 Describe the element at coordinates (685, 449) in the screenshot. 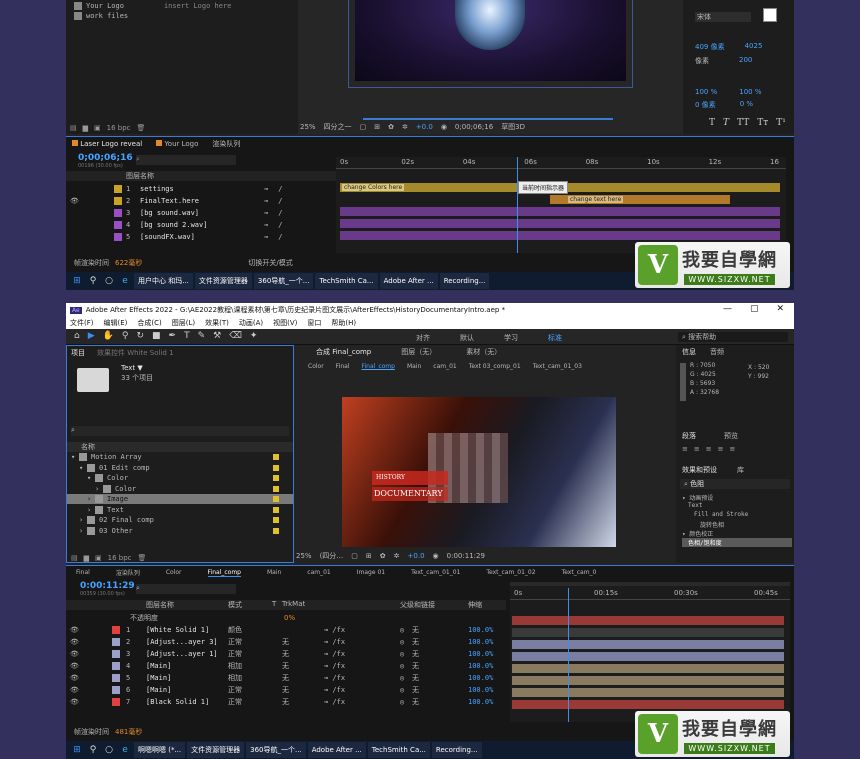

I see `align-left-icon: ≡` at that location.